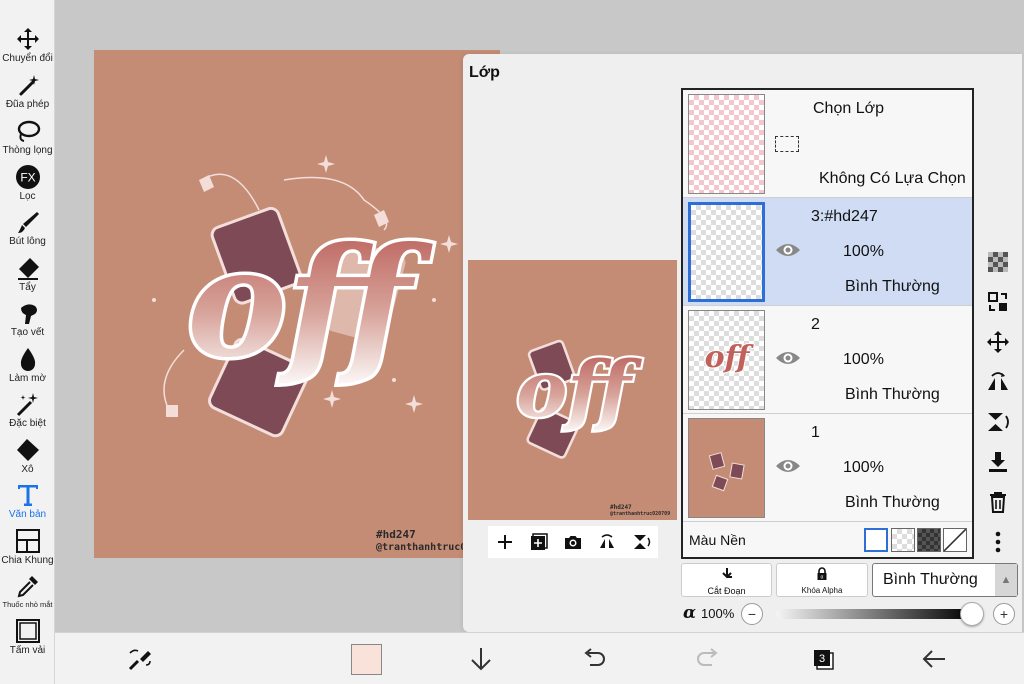  Describe the element at coordinates (27, 404) in the screenshot. I see `special-brush-icon` at that location.